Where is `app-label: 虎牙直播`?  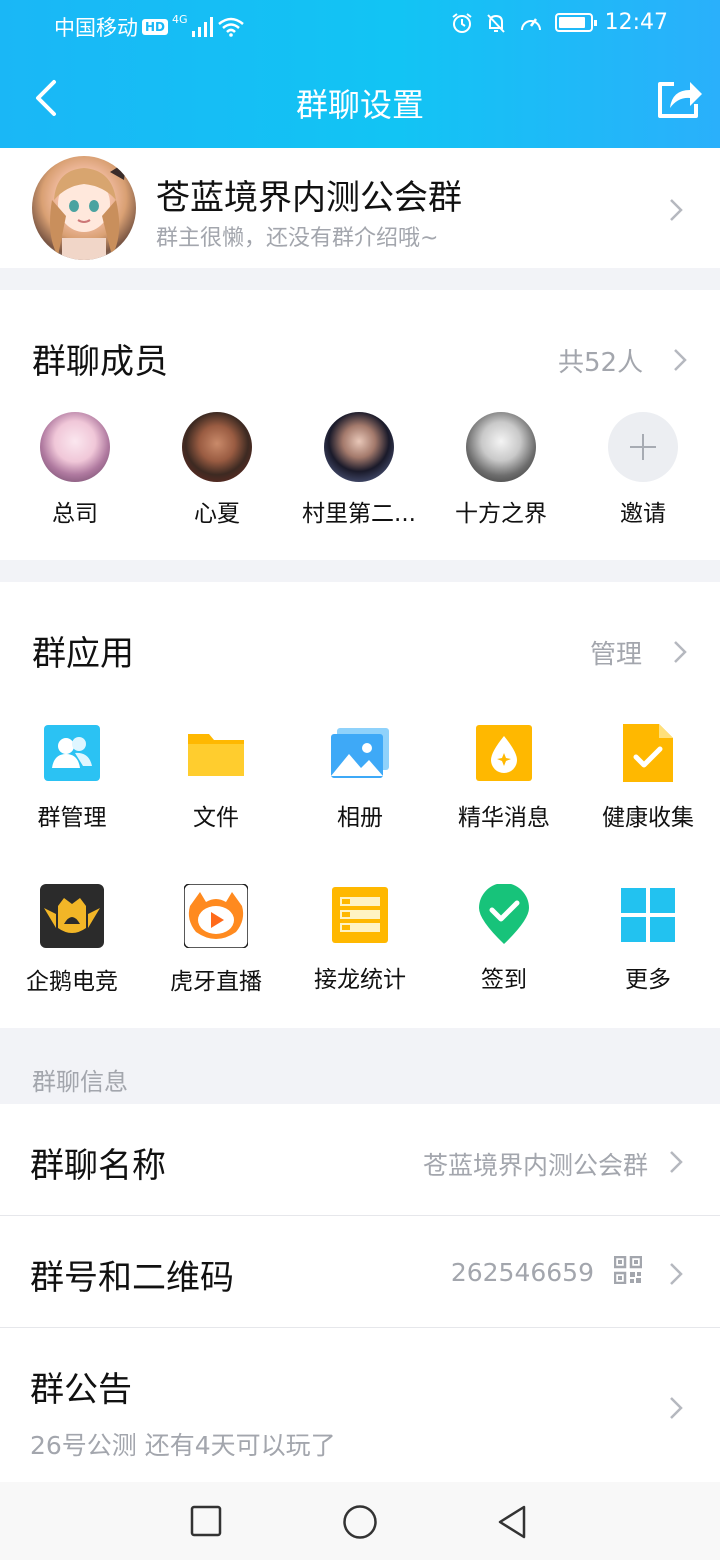
app-label: 虎牙直播 is located at coordinates (216, 982).